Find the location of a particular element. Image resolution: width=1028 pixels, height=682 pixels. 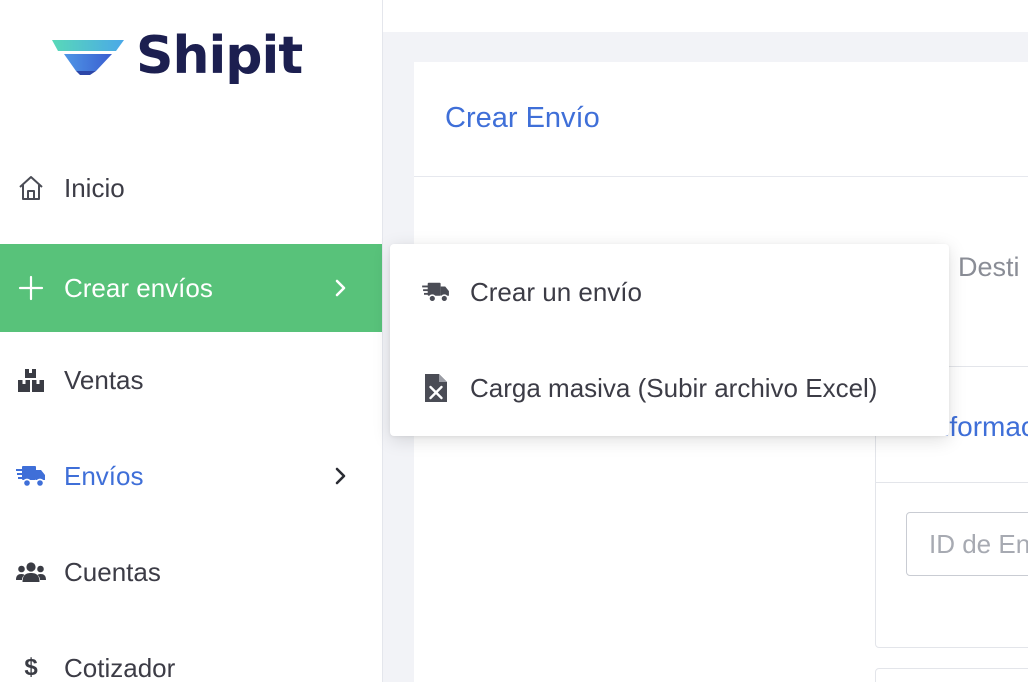

sidebar-item-crear-envios: Crear envíos is located at coordinates (191, 288).